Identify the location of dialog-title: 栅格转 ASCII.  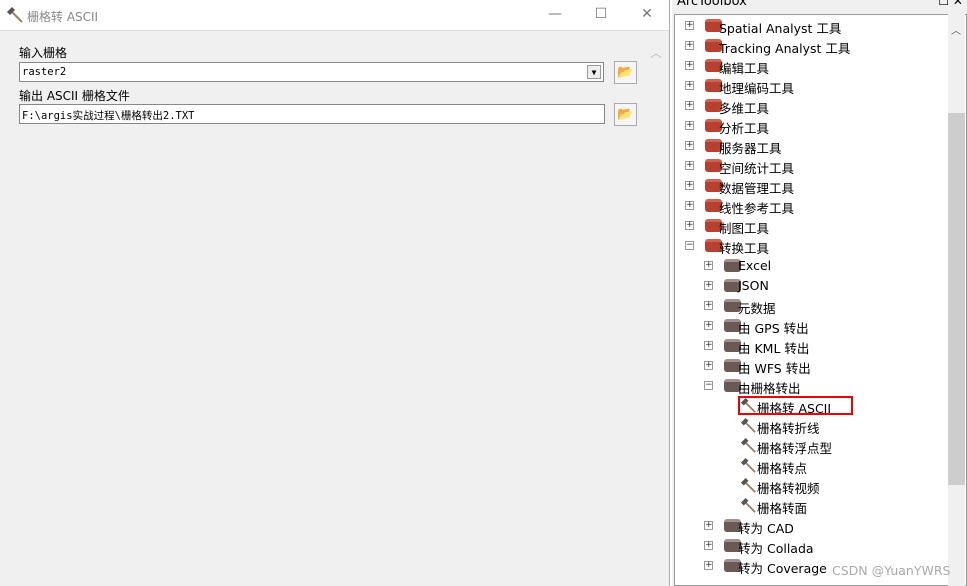
(63, 17).